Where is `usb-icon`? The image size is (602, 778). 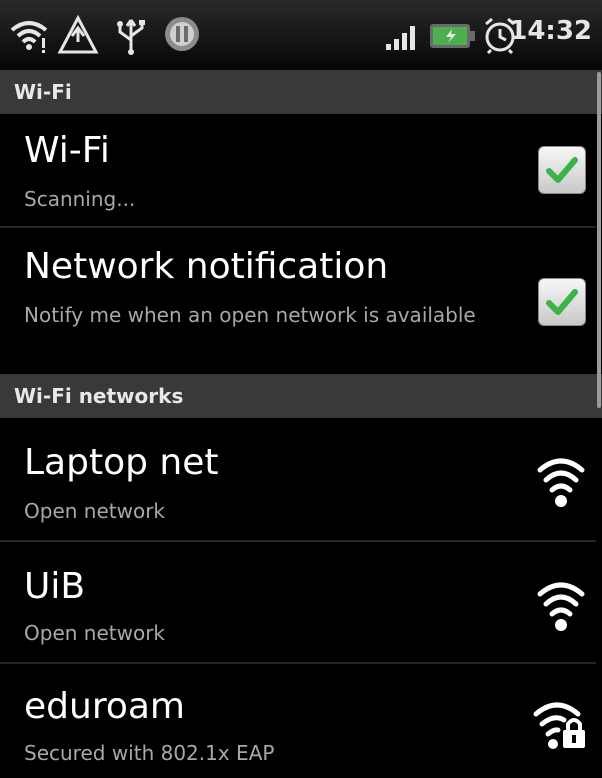 usb-icon is located at coordinates (131, 37).